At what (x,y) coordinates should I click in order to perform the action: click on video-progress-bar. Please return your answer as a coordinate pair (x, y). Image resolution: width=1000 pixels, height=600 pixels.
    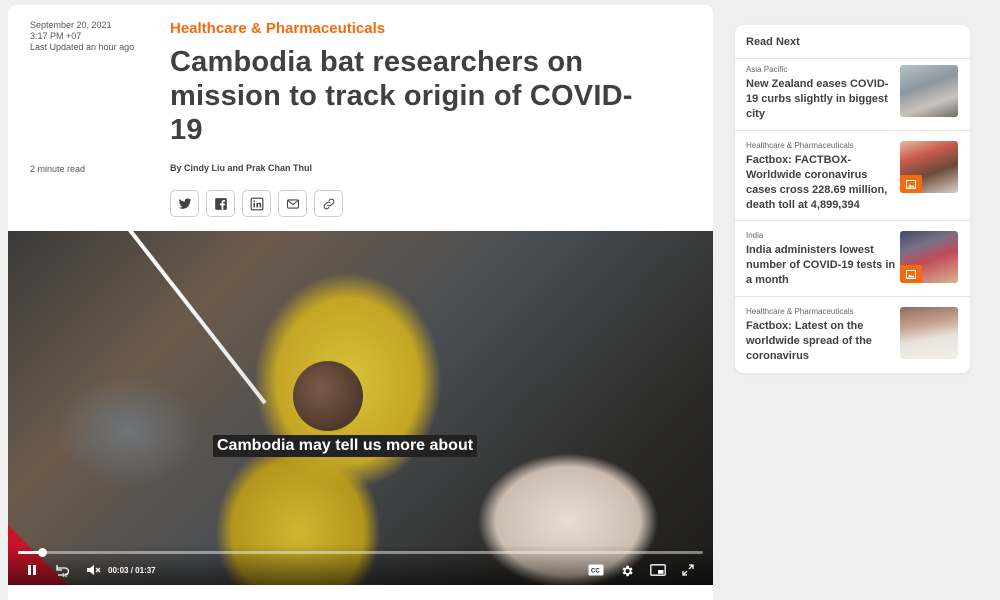
    Looking at the image, I should click on (360, 552).